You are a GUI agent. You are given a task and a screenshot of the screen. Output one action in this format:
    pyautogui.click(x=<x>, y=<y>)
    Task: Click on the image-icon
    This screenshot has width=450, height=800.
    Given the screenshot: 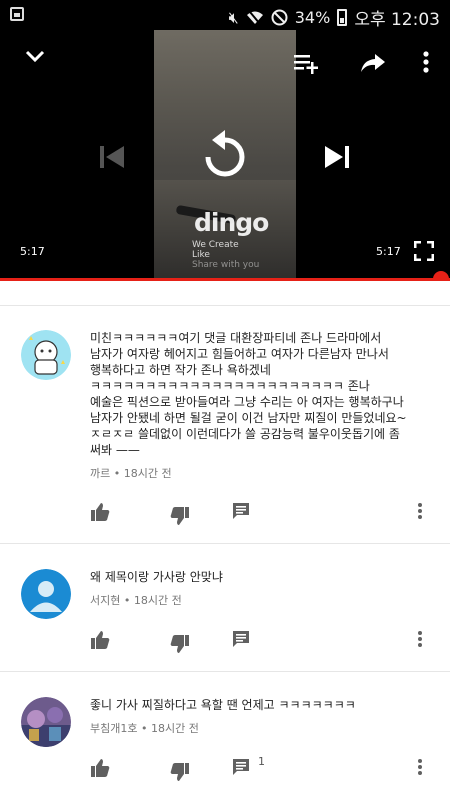 What is the action you would take?
    pyautogui.click(x=17, y=14)
    